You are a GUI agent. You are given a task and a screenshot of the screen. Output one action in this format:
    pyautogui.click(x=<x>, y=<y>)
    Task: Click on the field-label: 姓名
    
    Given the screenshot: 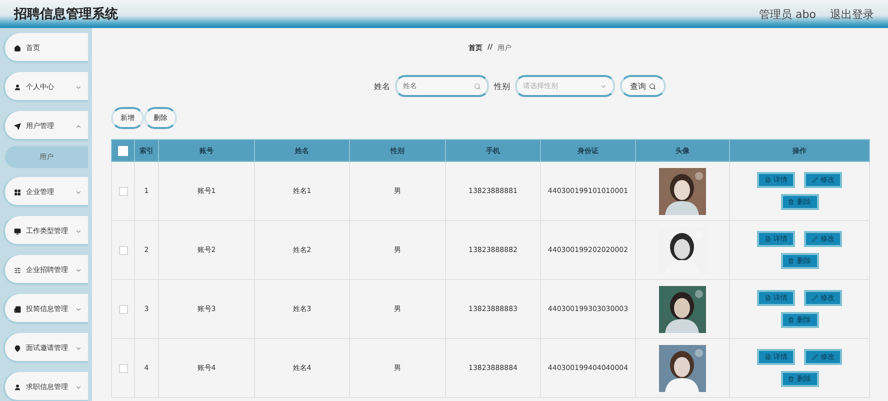 What is the action you would take?
    pyautogui.click(x=382, y=86)
    